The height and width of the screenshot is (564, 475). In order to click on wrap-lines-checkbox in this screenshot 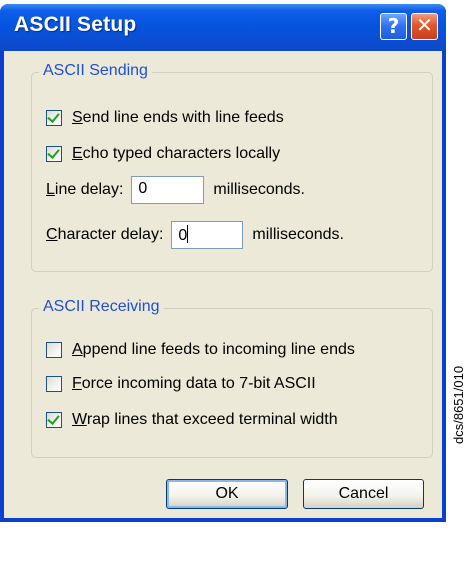, I will do `click(54, 420)`.